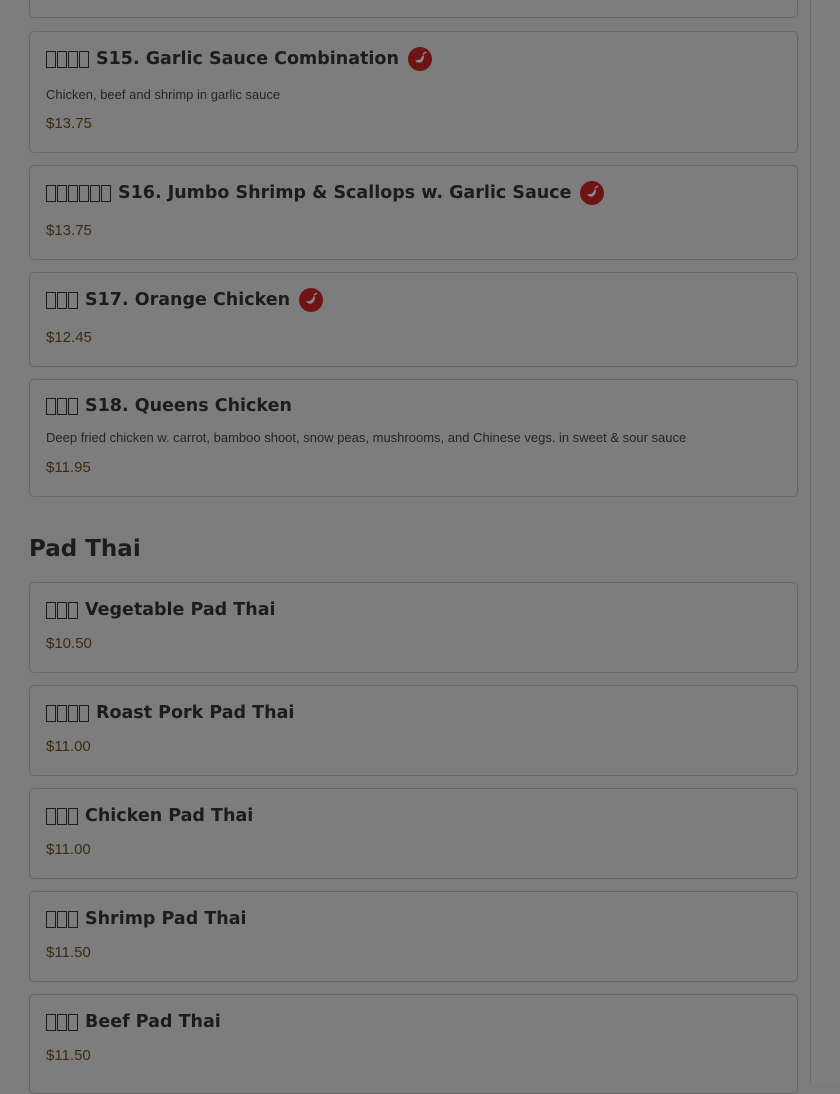 Image resolution: width=840 pixels, height=1094 pixels. I want to click on menu-item-title: S18. Queens Chicken, so click(169, 406).